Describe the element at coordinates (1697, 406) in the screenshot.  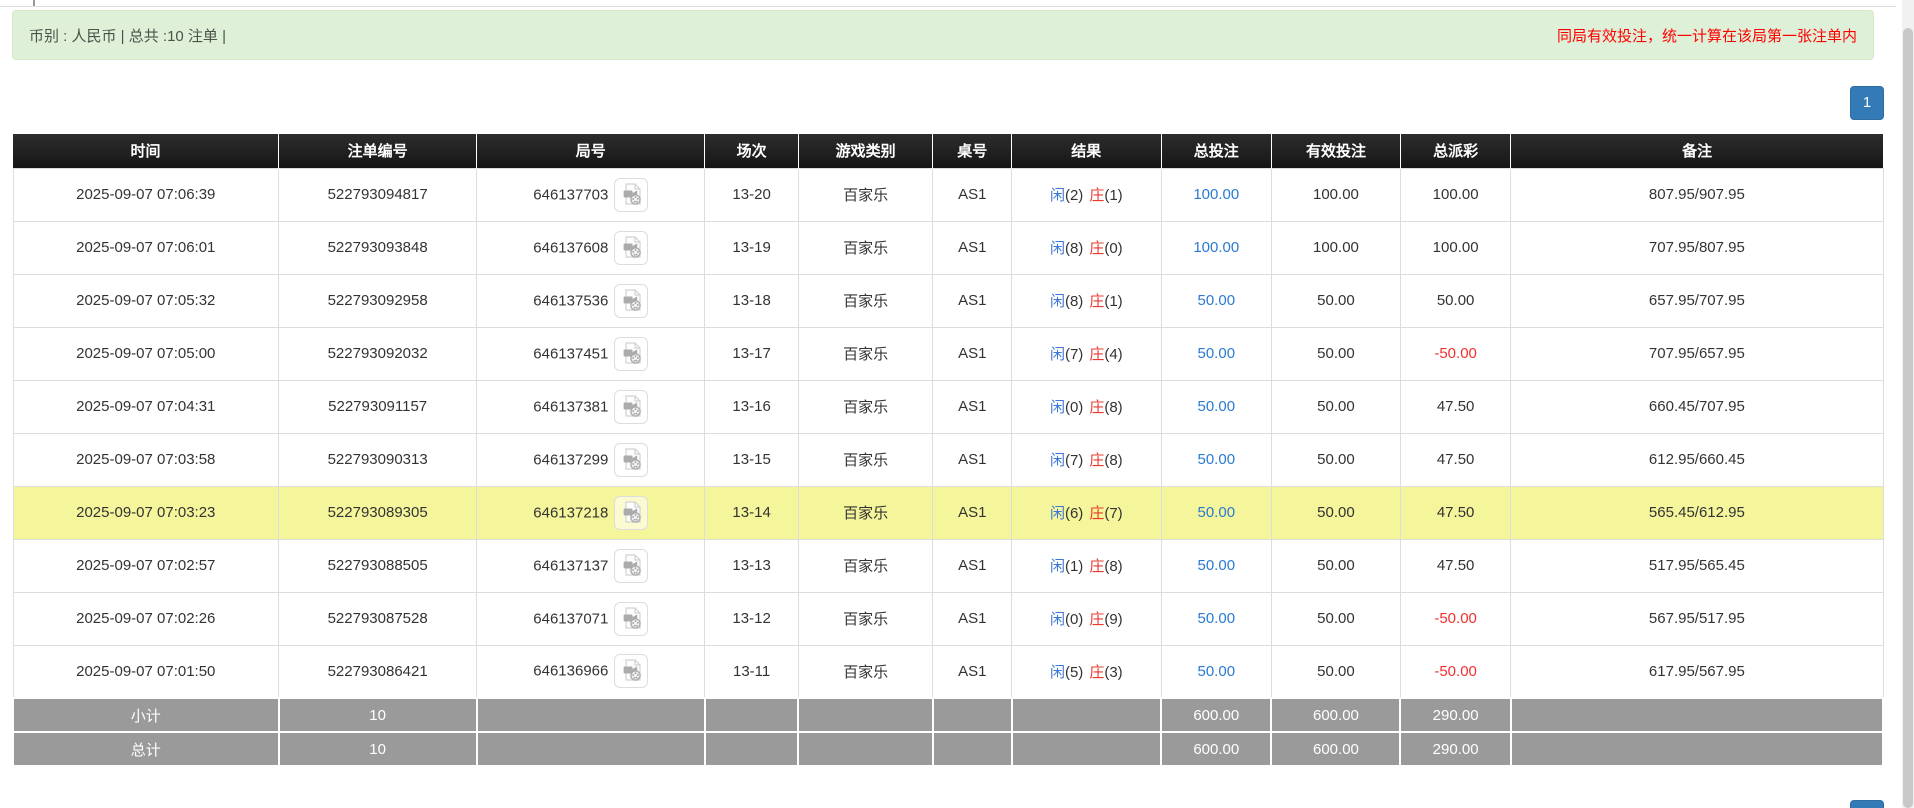
I see `remark-cell: 660.45/707.95` at that location.